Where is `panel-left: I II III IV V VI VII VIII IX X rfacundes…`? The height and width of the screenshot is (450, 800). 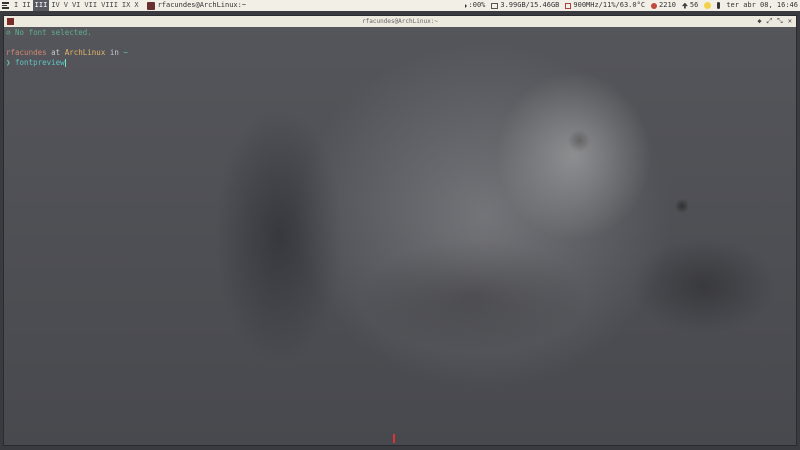
panel-left: I II III IV V VI VII VIII IX X rfacundes… is located at coordinates (123, 5).